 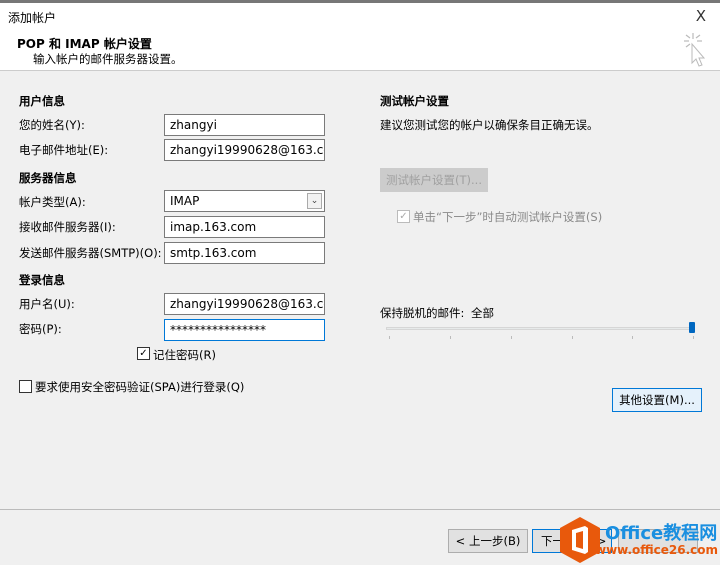 What do you see at coordinates (314, 201) in the screenshot?
I see `chevron-down-icon: ⌄` at bounding box center [314, 201].